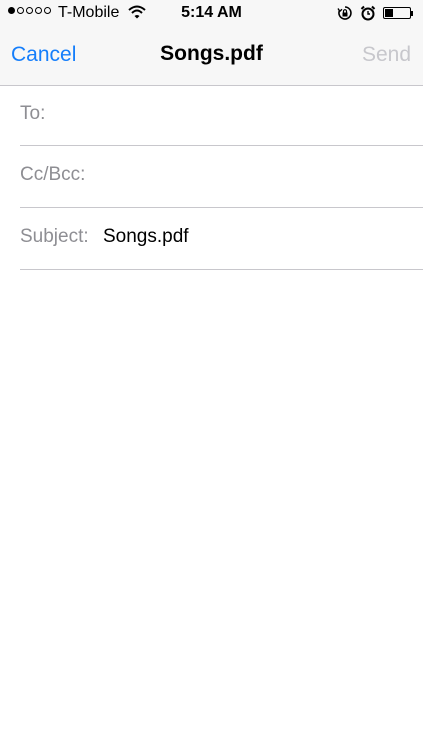 The height and width of the screenshot is (750, 423). What do you see at coordinates (386, 55) in the screenshot?
I see `send-button: Send` at bounding box center [386, 55].